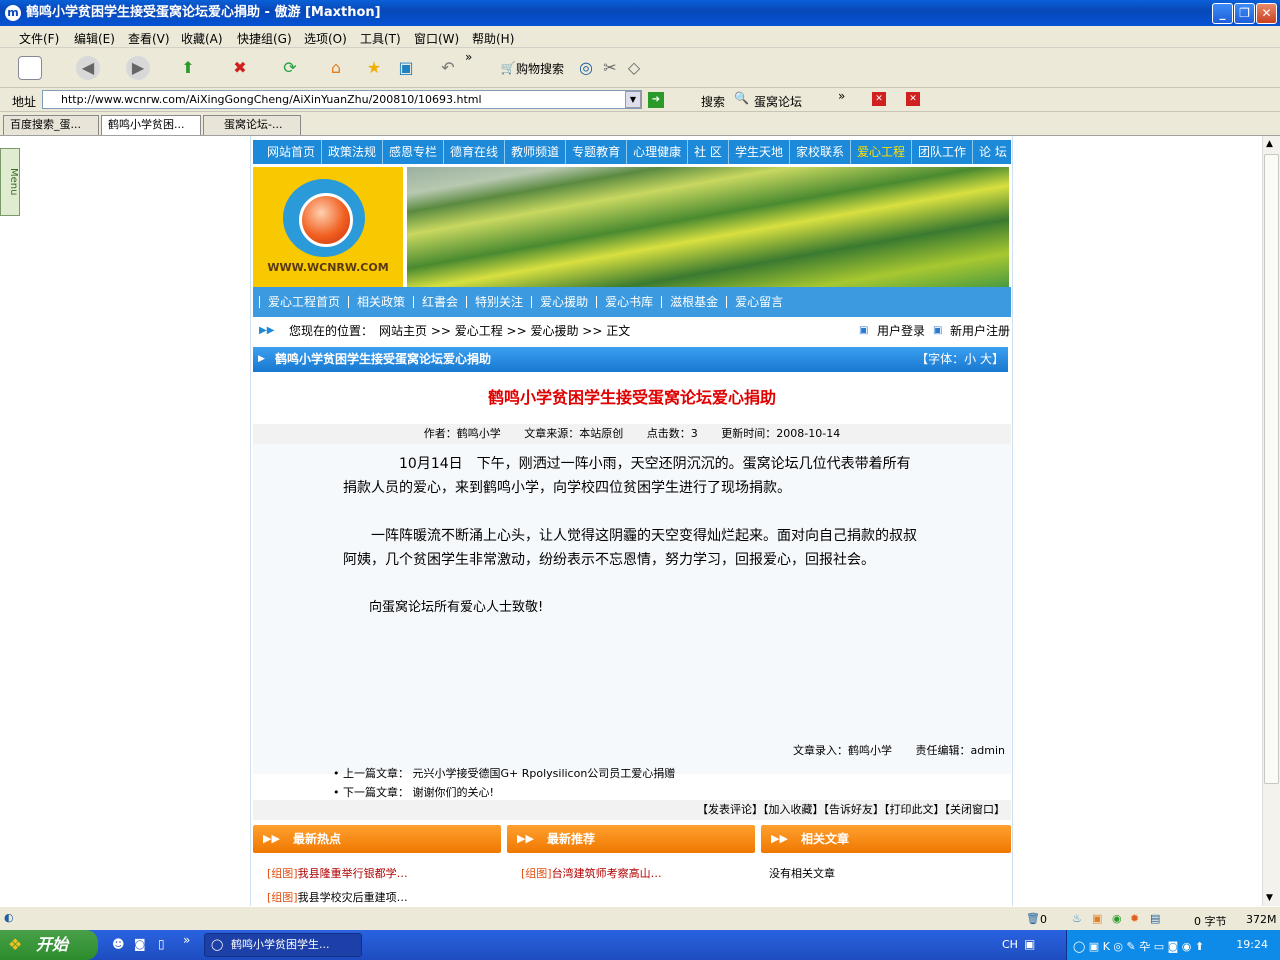 The height and width of the screenshot is (960, 1280). Describe the element at coordinates (758, 152) in the screenshot. I see `nav-students: 学生天地` at that location.